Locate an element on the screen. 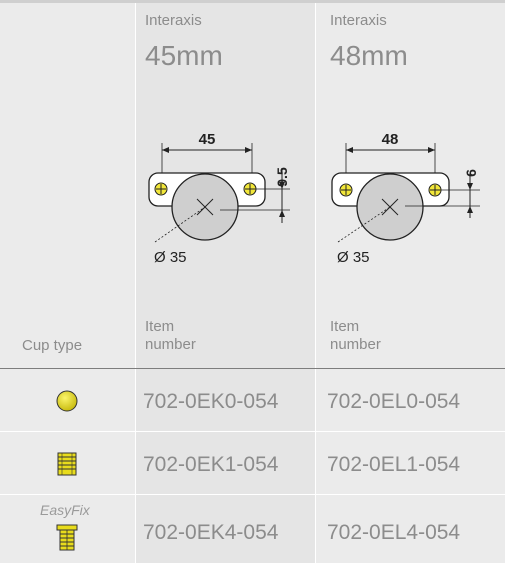 This screenshot has height=563, width=505. item-number: 702-0EL4-054 is located at coordinates (394, 532).